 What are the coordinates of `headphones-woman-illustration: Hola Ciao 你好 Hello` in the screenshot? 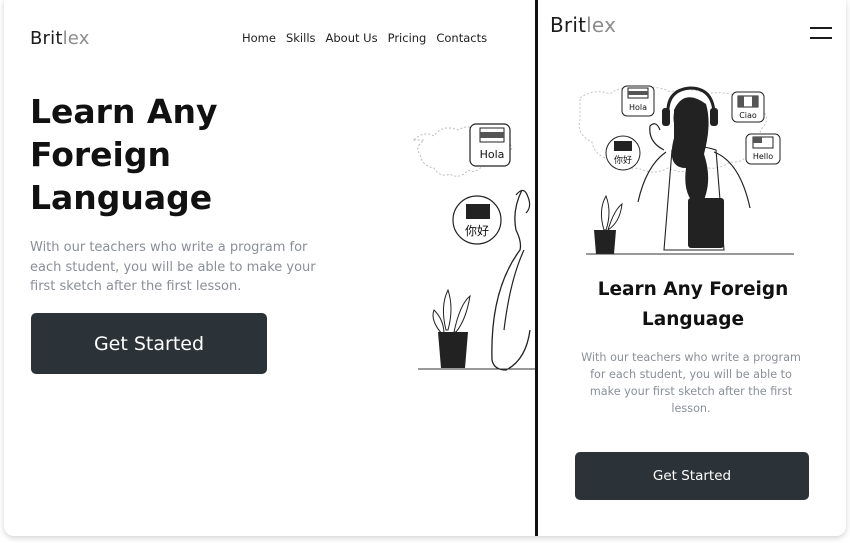 It's located at (686, 170).